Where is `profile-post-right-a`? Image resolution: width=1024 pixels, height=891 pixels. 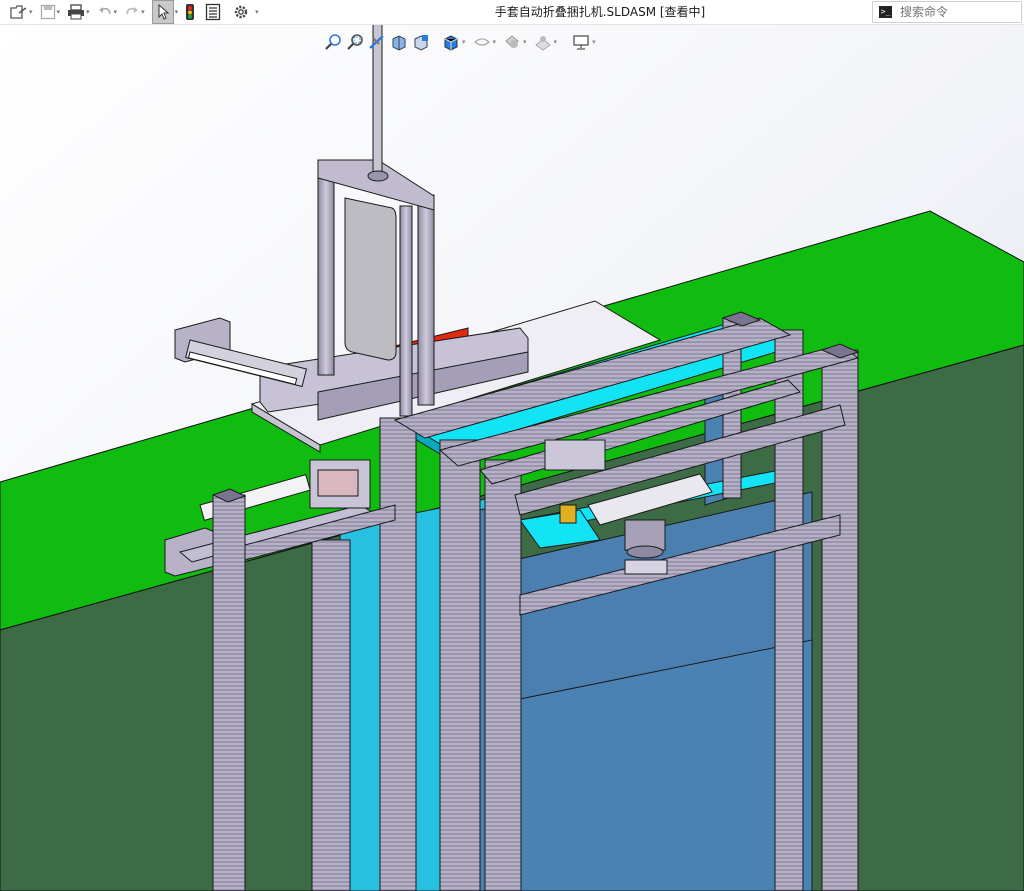
profile-post-right-a is located at coordinates (789, 610).